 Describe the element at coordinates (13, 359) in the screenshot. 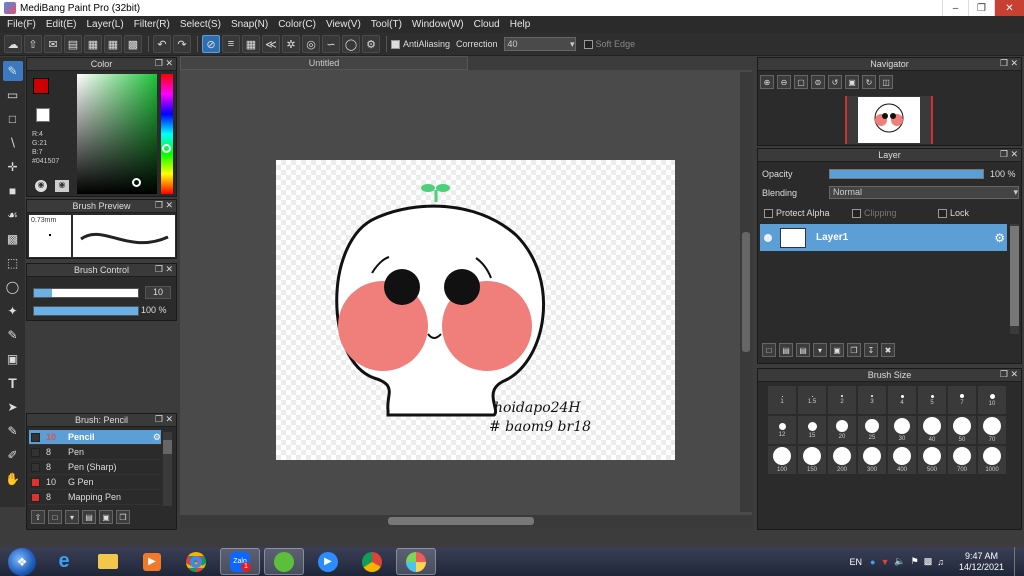

I see `select-eraser-tool-icon: ▣` at that location.